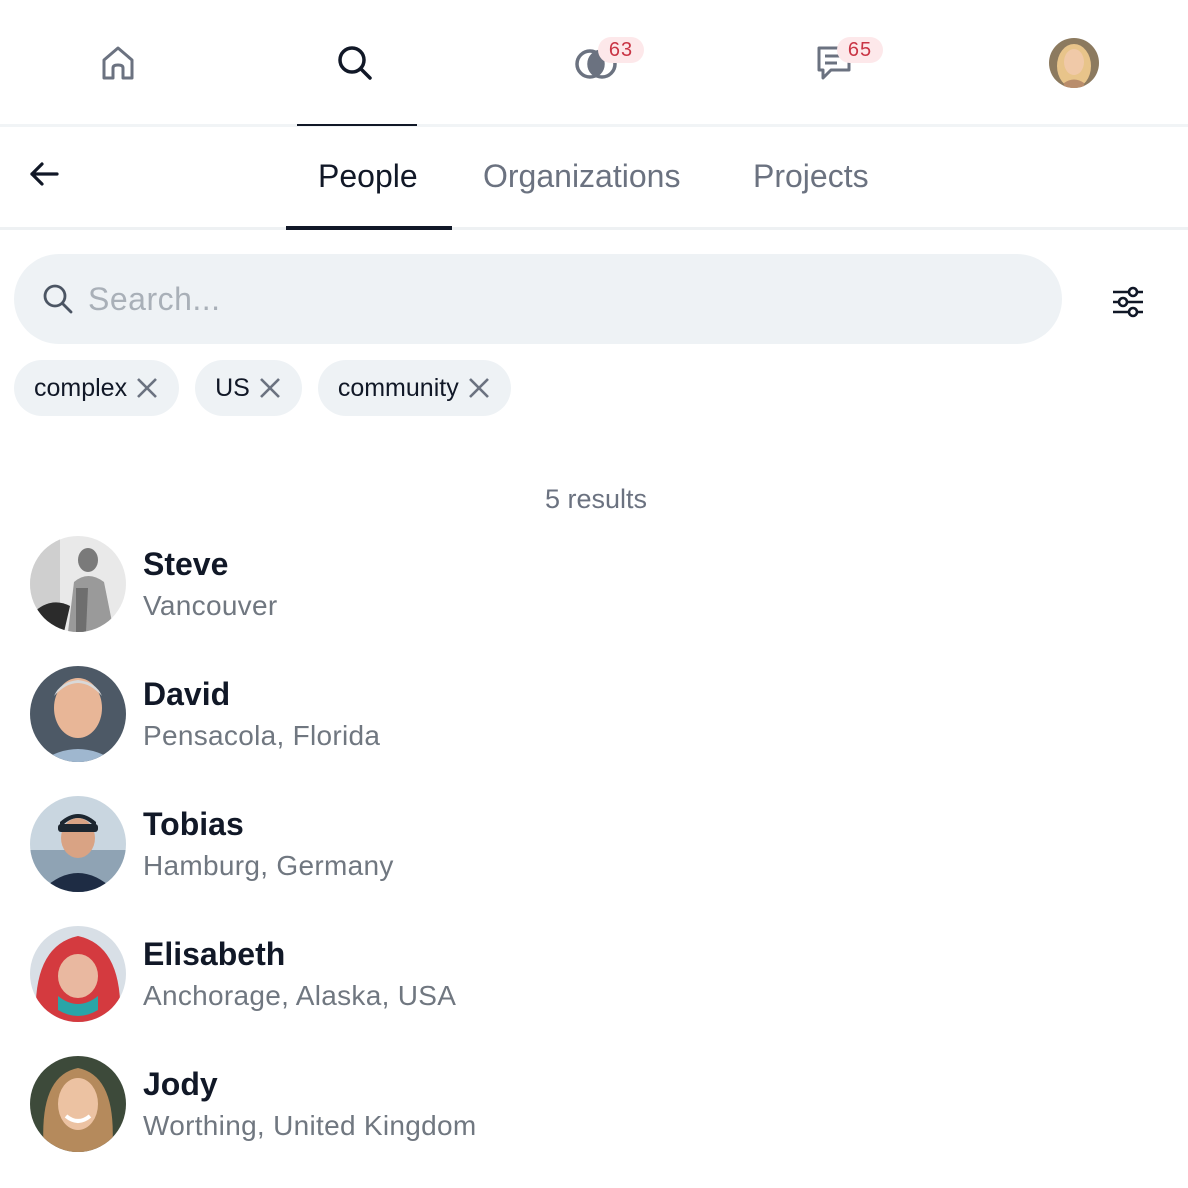 The height and width of the screenshot is (1188, 1188). I want to click on arrow-left-icon, so click(44, 174).